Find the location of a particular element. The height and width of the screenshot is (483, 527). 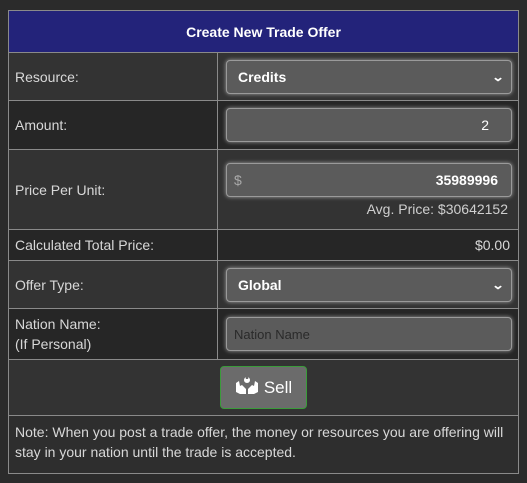

amount-row: Amount: 2 is located at coordinates (263, 125).